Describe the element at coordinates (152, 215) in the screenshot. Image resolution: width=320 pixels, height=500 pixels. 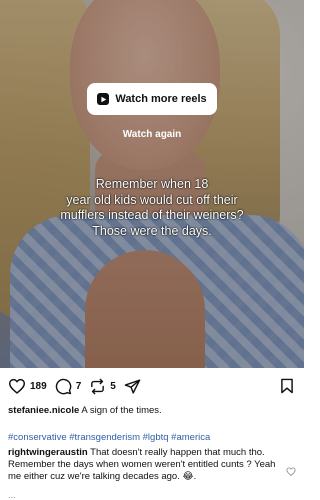
I see `caption-line: mufflers instead of their weiners?` at that location.